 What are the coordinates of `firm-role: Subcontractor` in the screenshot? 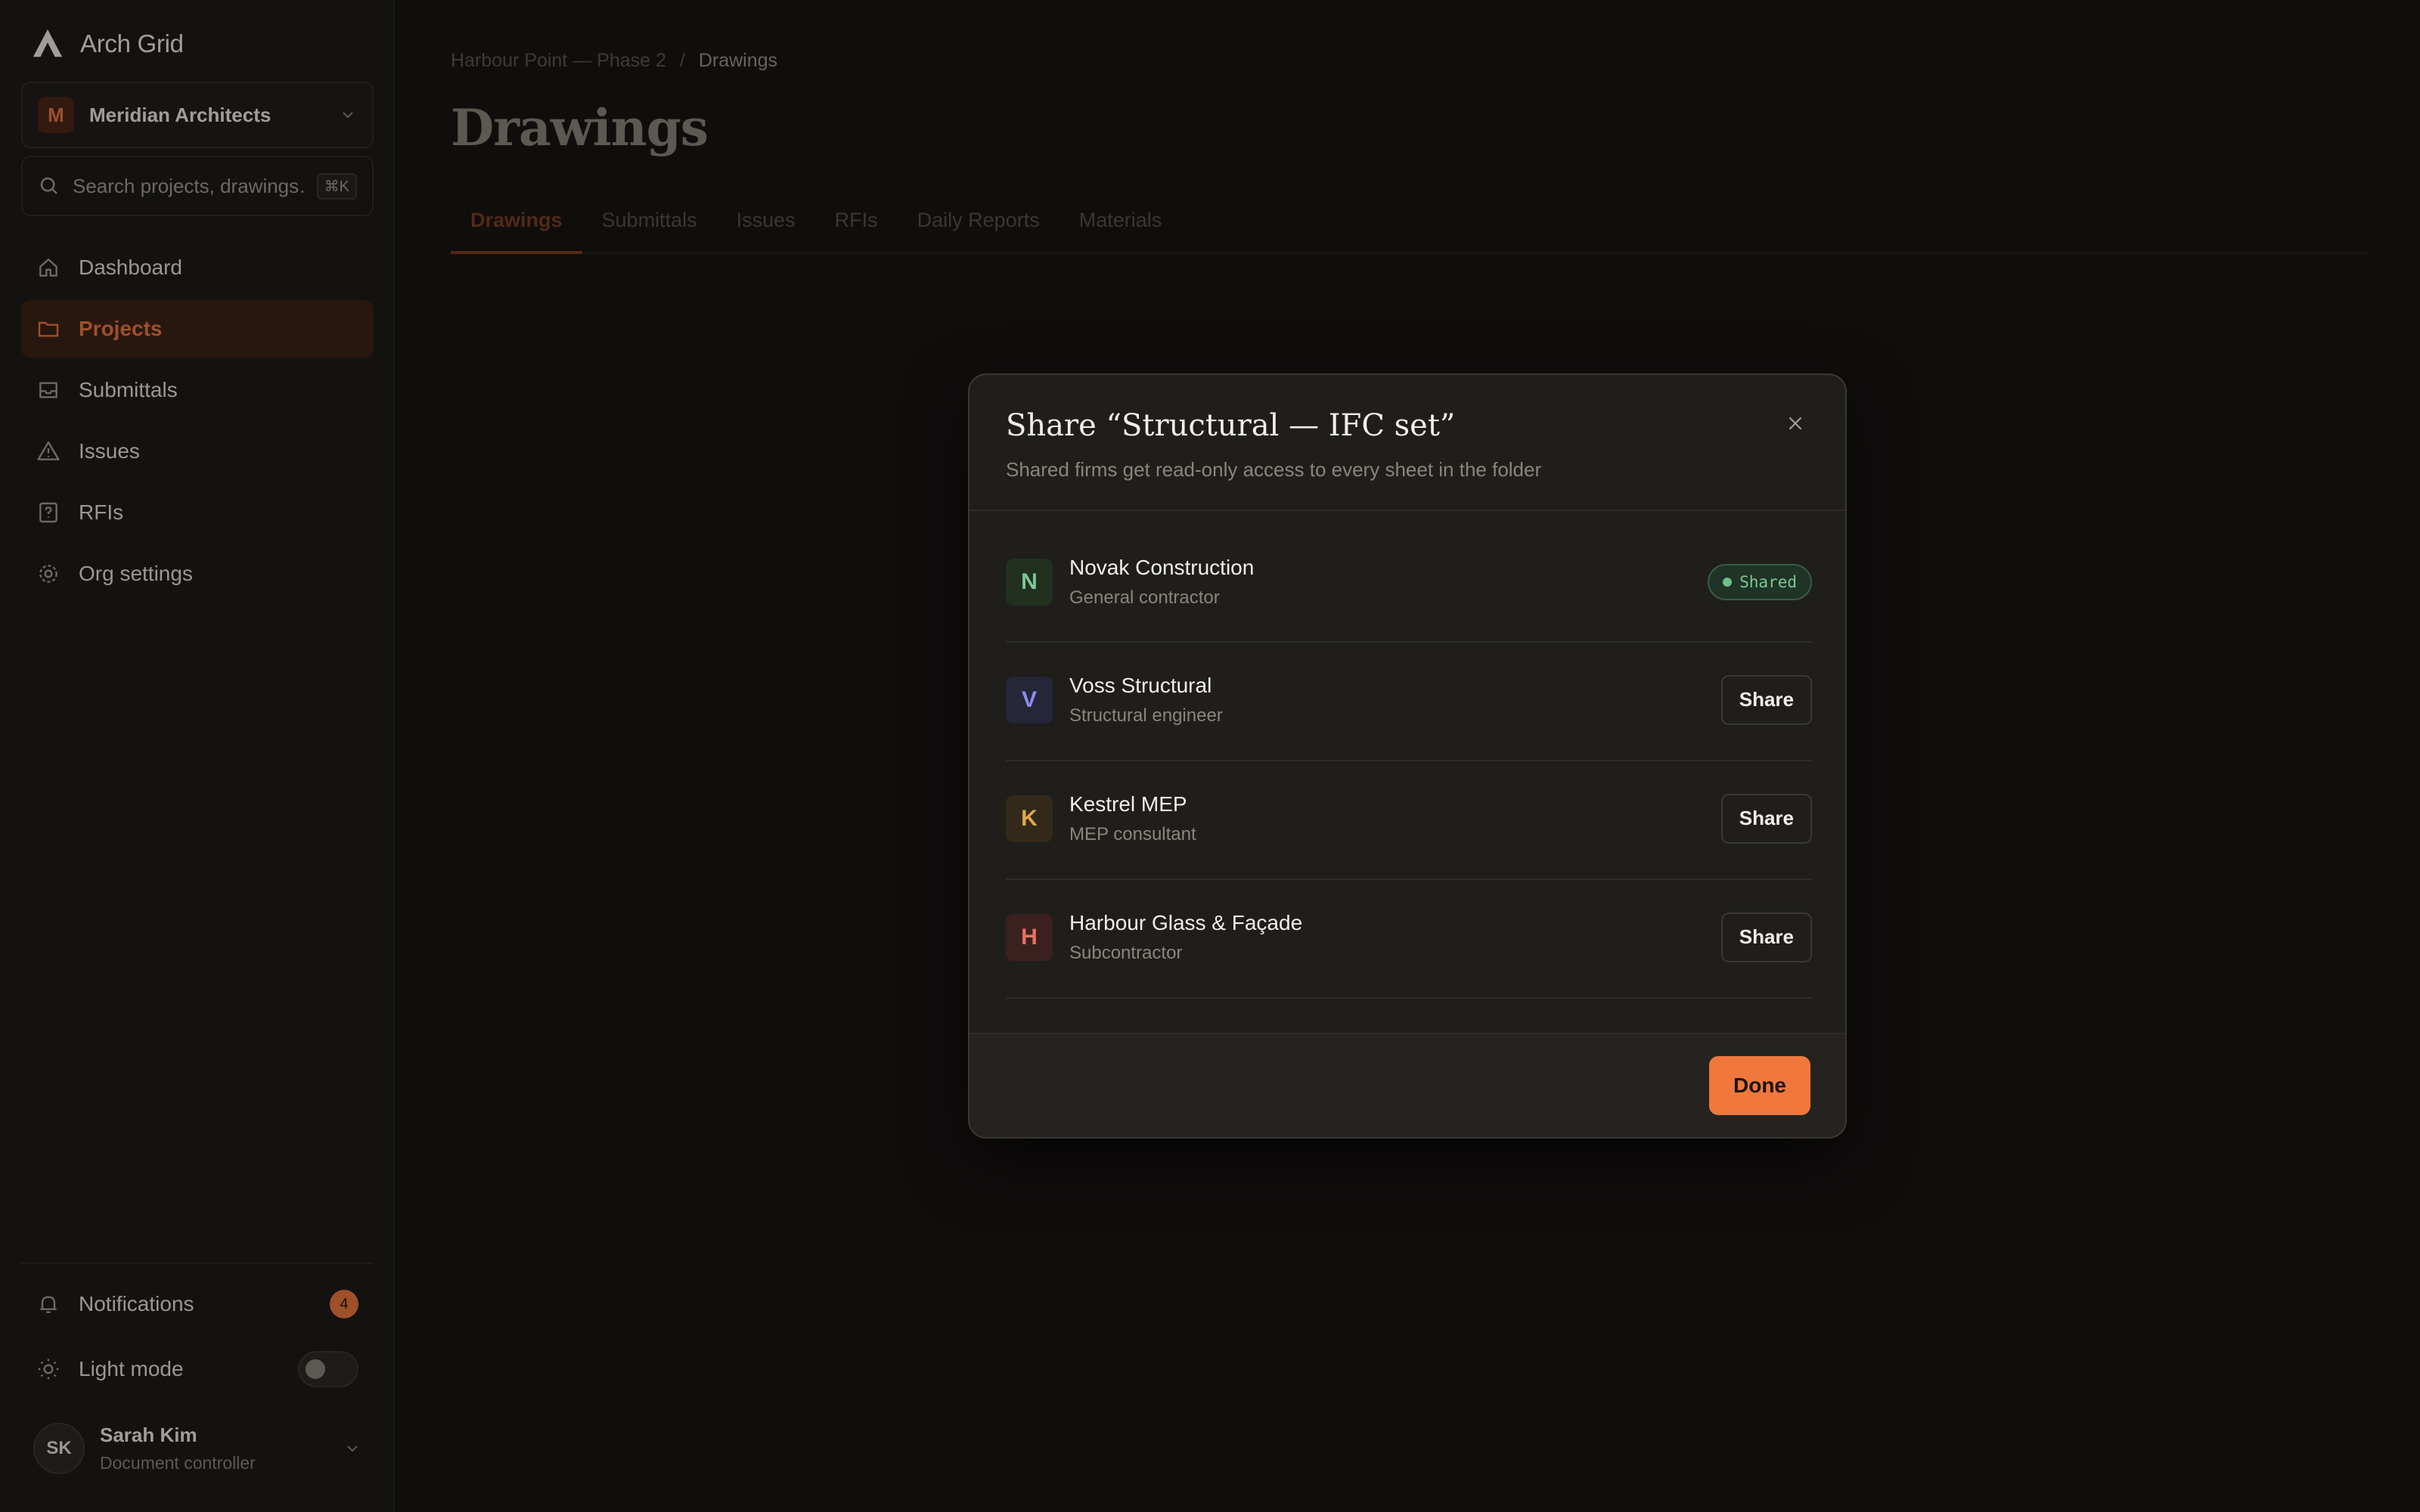 It's located at (1126, 952).